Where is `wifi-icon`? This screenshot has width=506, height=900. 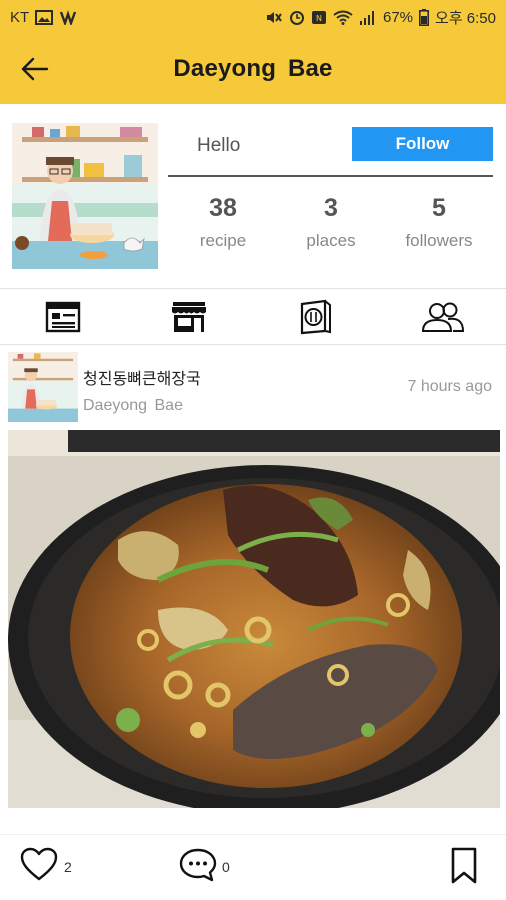 wifi-icon is located at coordinates (343, 17).